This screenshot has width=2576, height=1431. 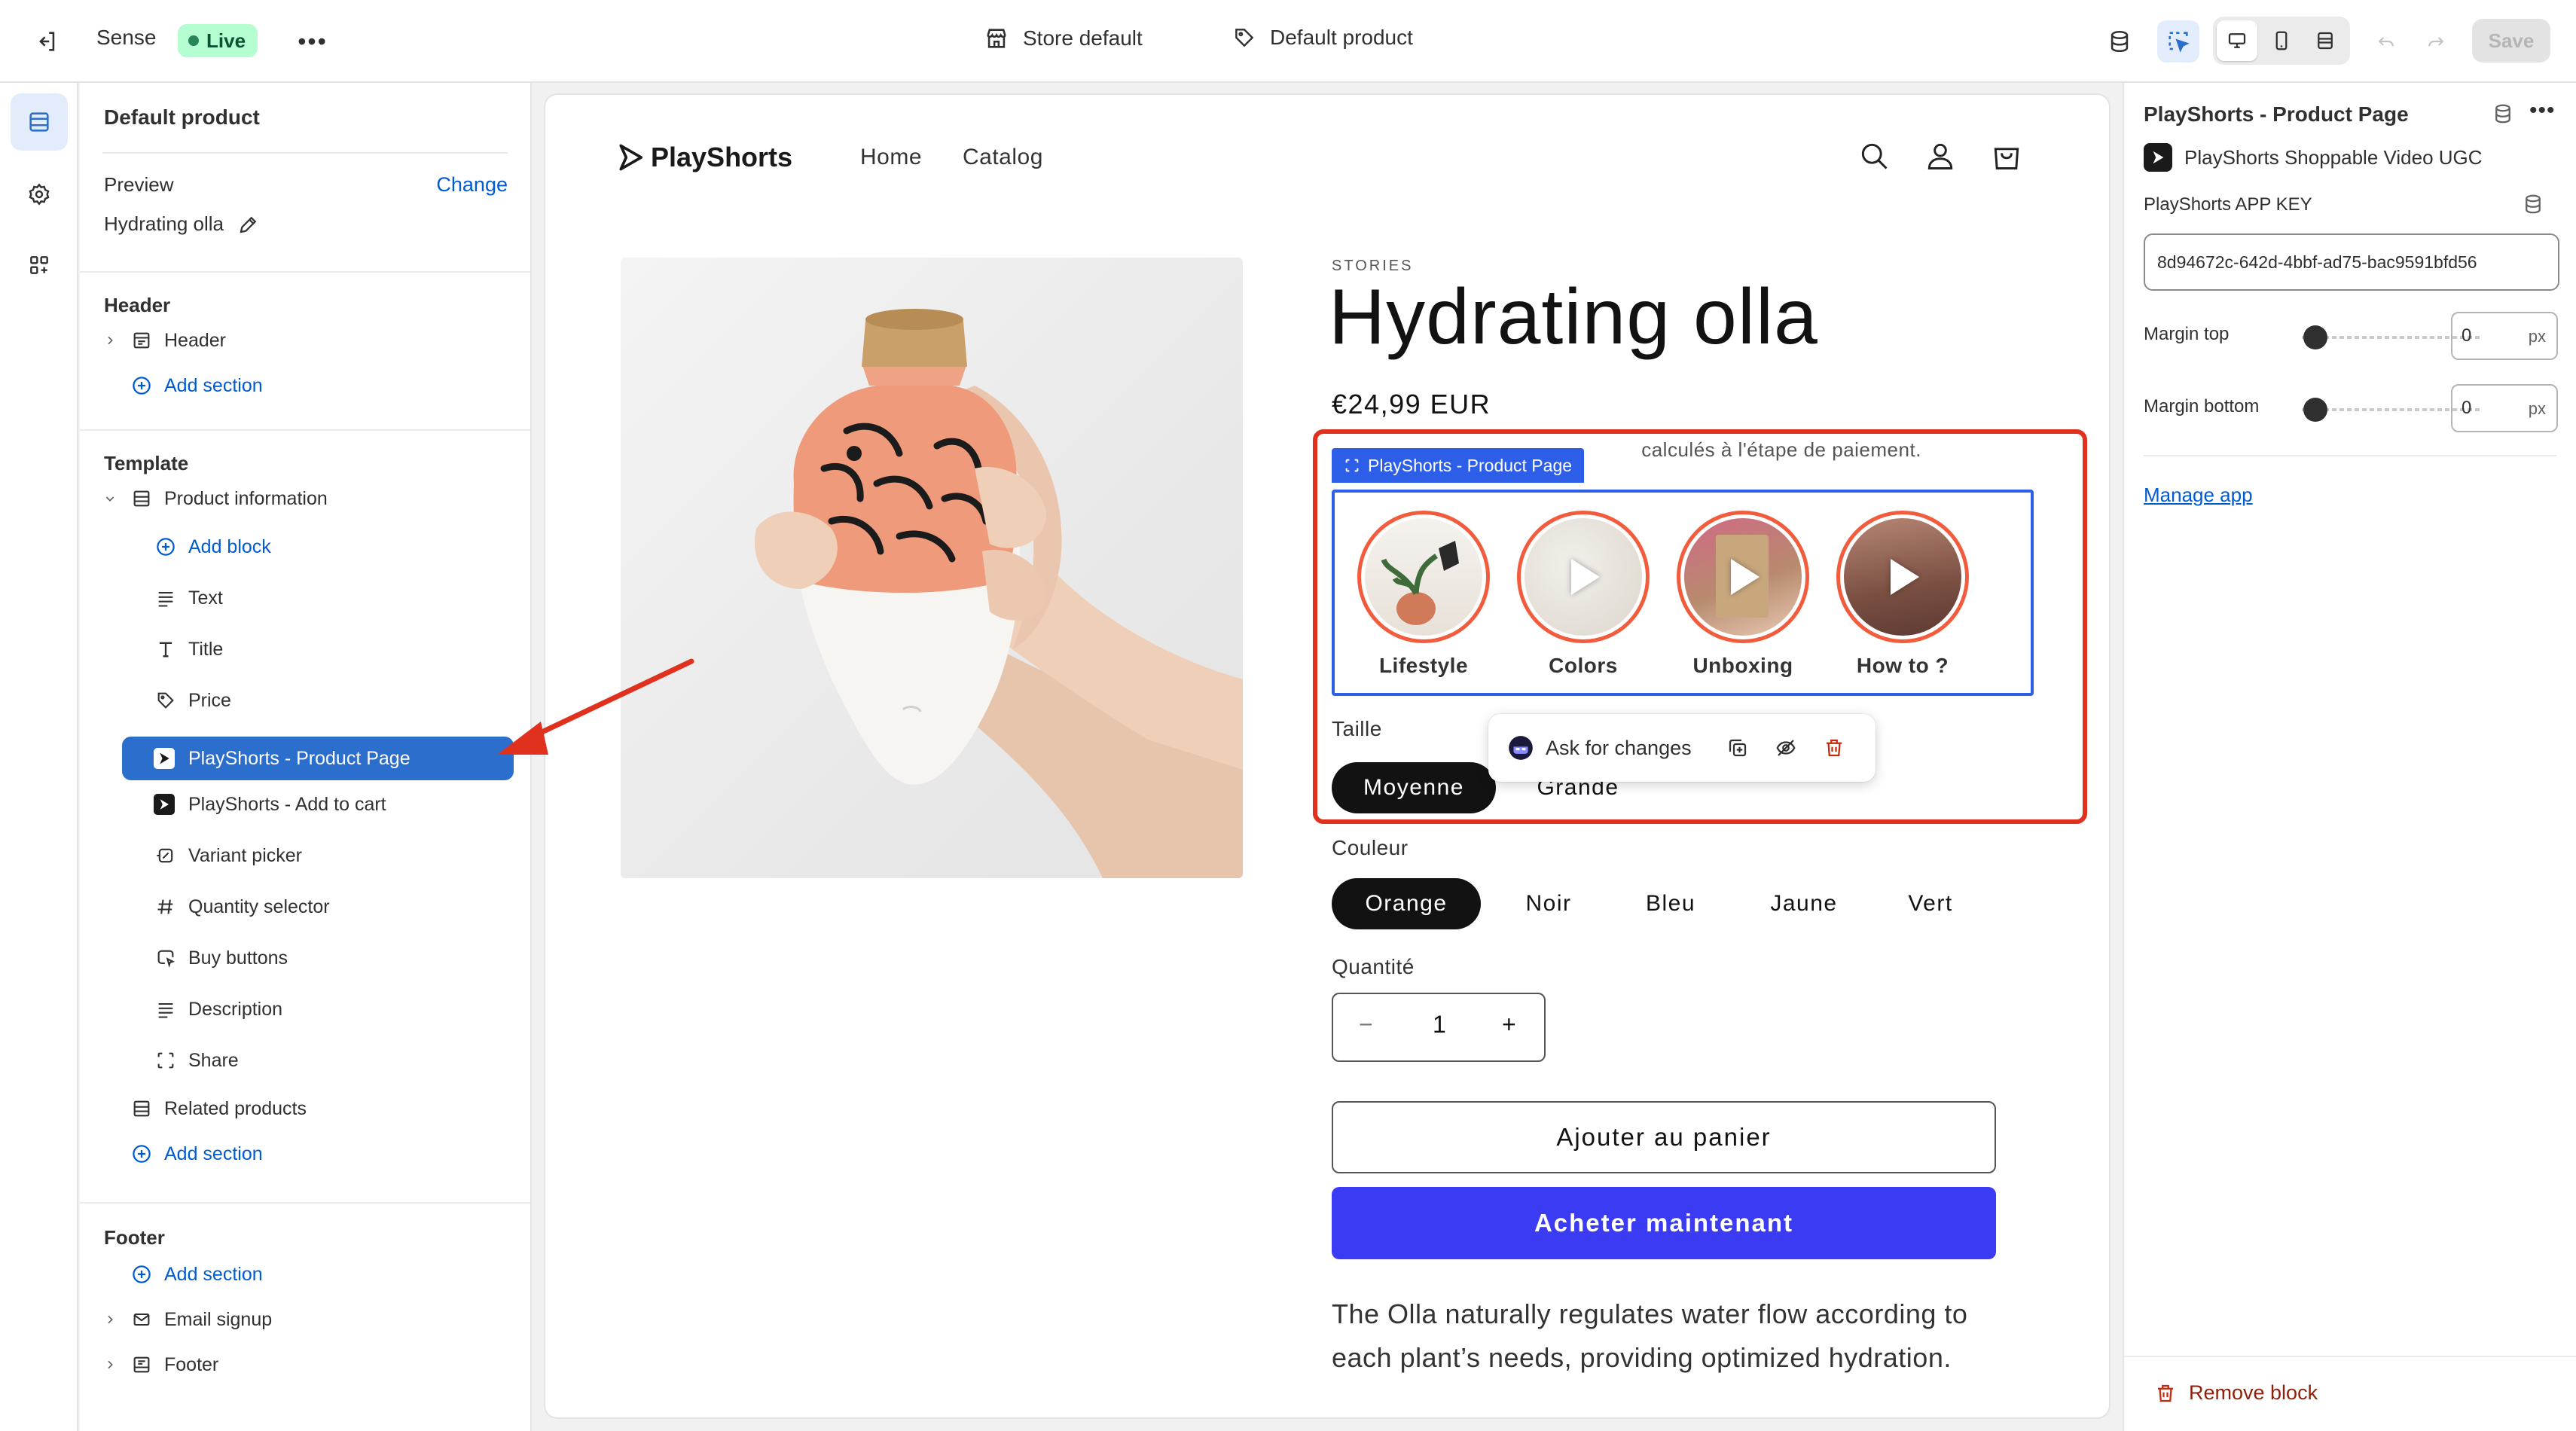 What do you see at coordinates (39, 265) in the screenshot?
I see `apps-icon` at bounding box center [39, 265].